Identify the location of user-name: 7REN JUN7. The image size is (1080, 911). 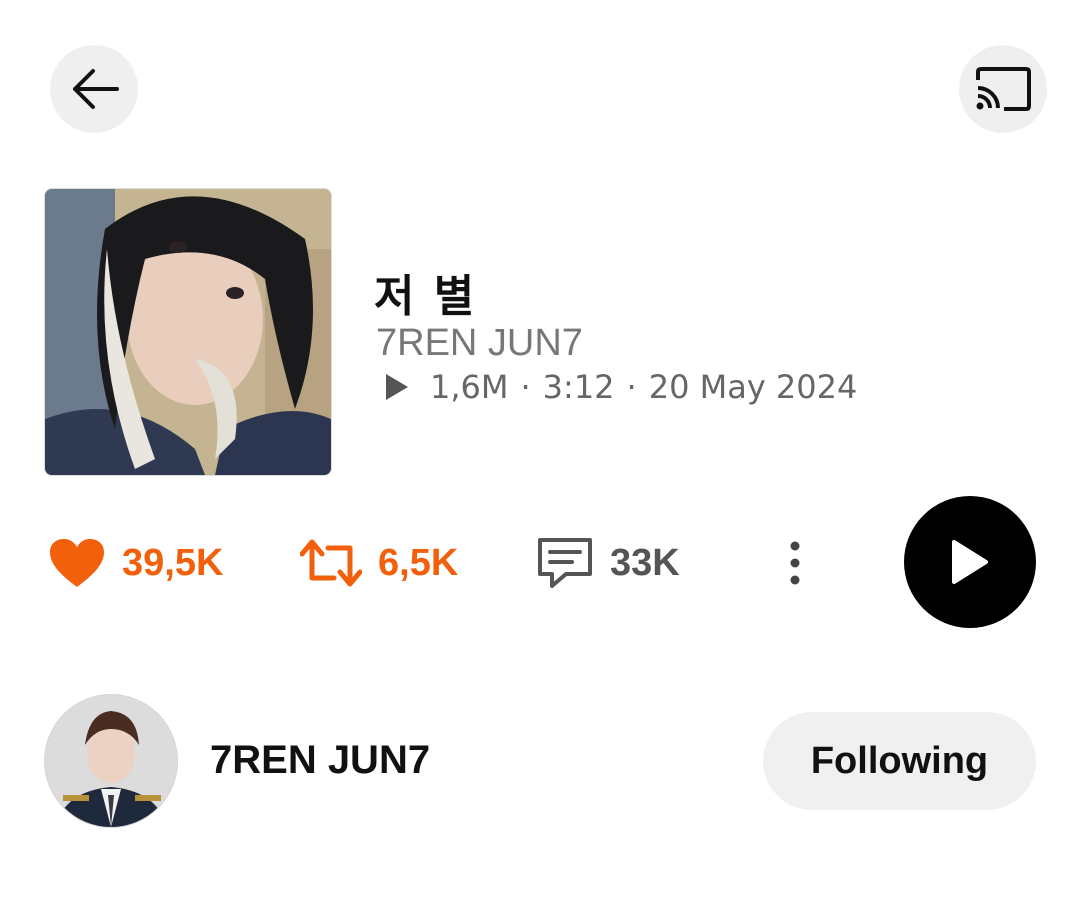
(320, 760).